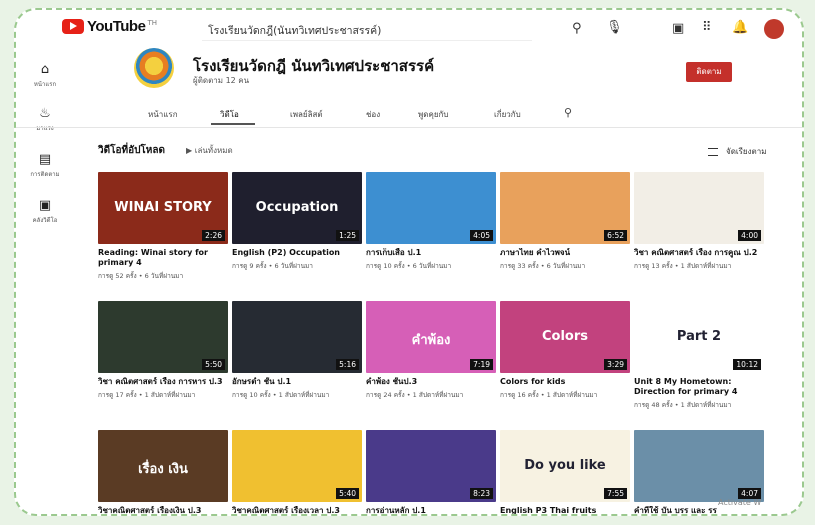 The height and width of the screenshot is (525, 815). Describe the element at coordinates (549, 395) in the screenshot. I see `video-meta: การดู 16 ครั้ง • 1 สัปดาห์ที่ผ่านมา` at that location.